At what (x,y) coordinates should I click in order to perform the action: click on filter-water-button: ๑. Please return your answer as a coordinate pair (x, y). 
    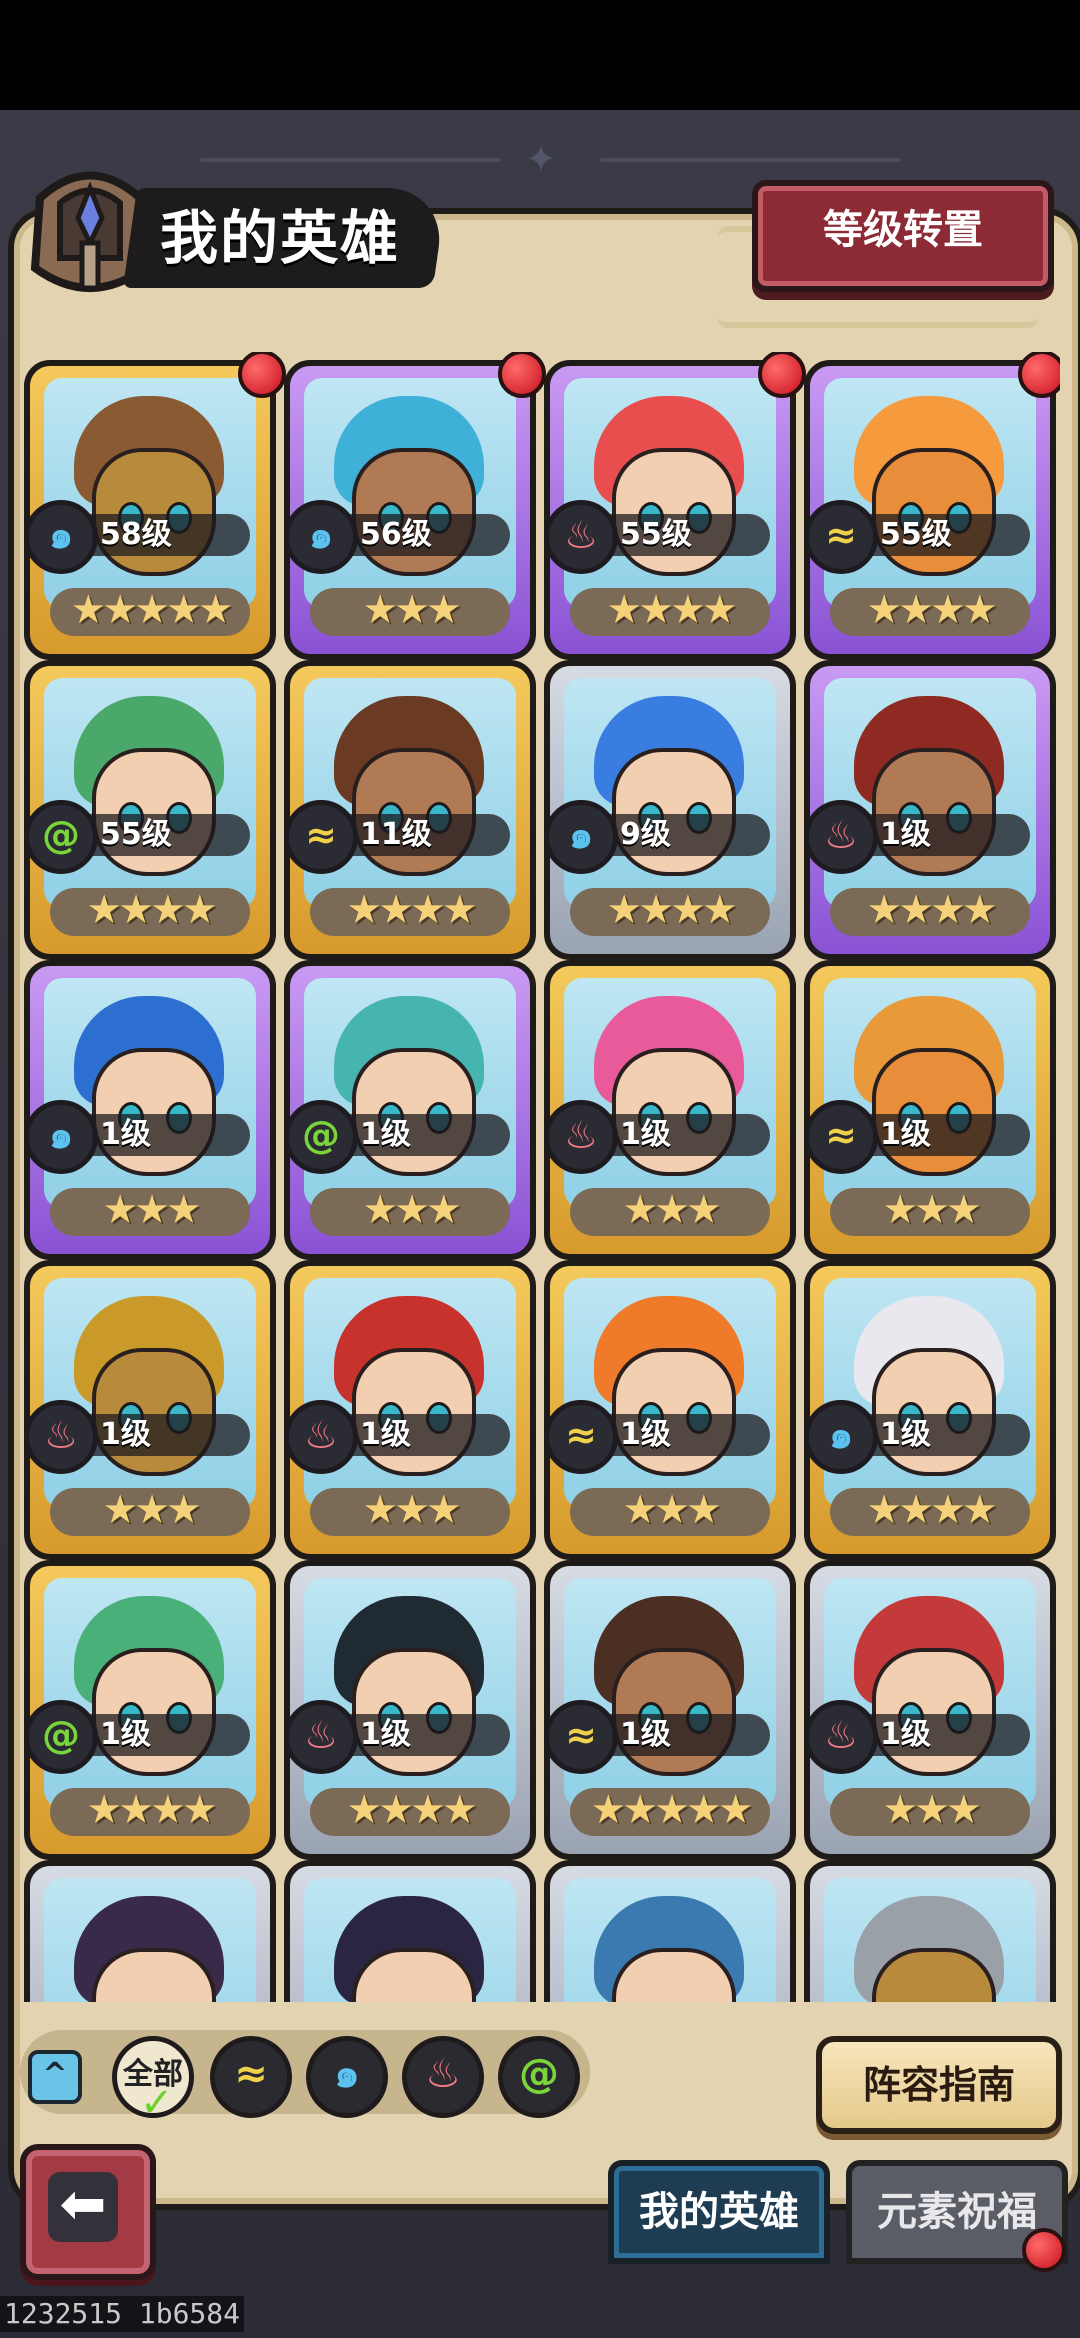
    Looking at the image, I should click on (347, 2077).